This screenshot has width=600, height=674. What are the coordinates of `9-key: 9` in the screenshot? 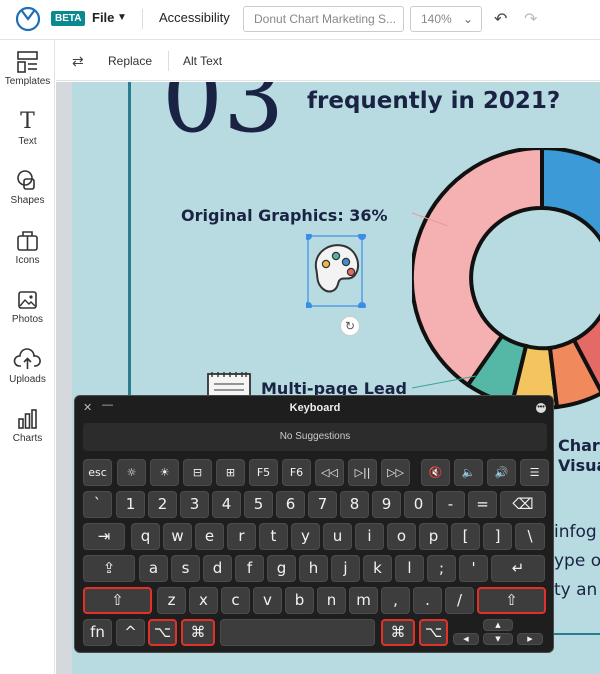 It's located at (386, 504).